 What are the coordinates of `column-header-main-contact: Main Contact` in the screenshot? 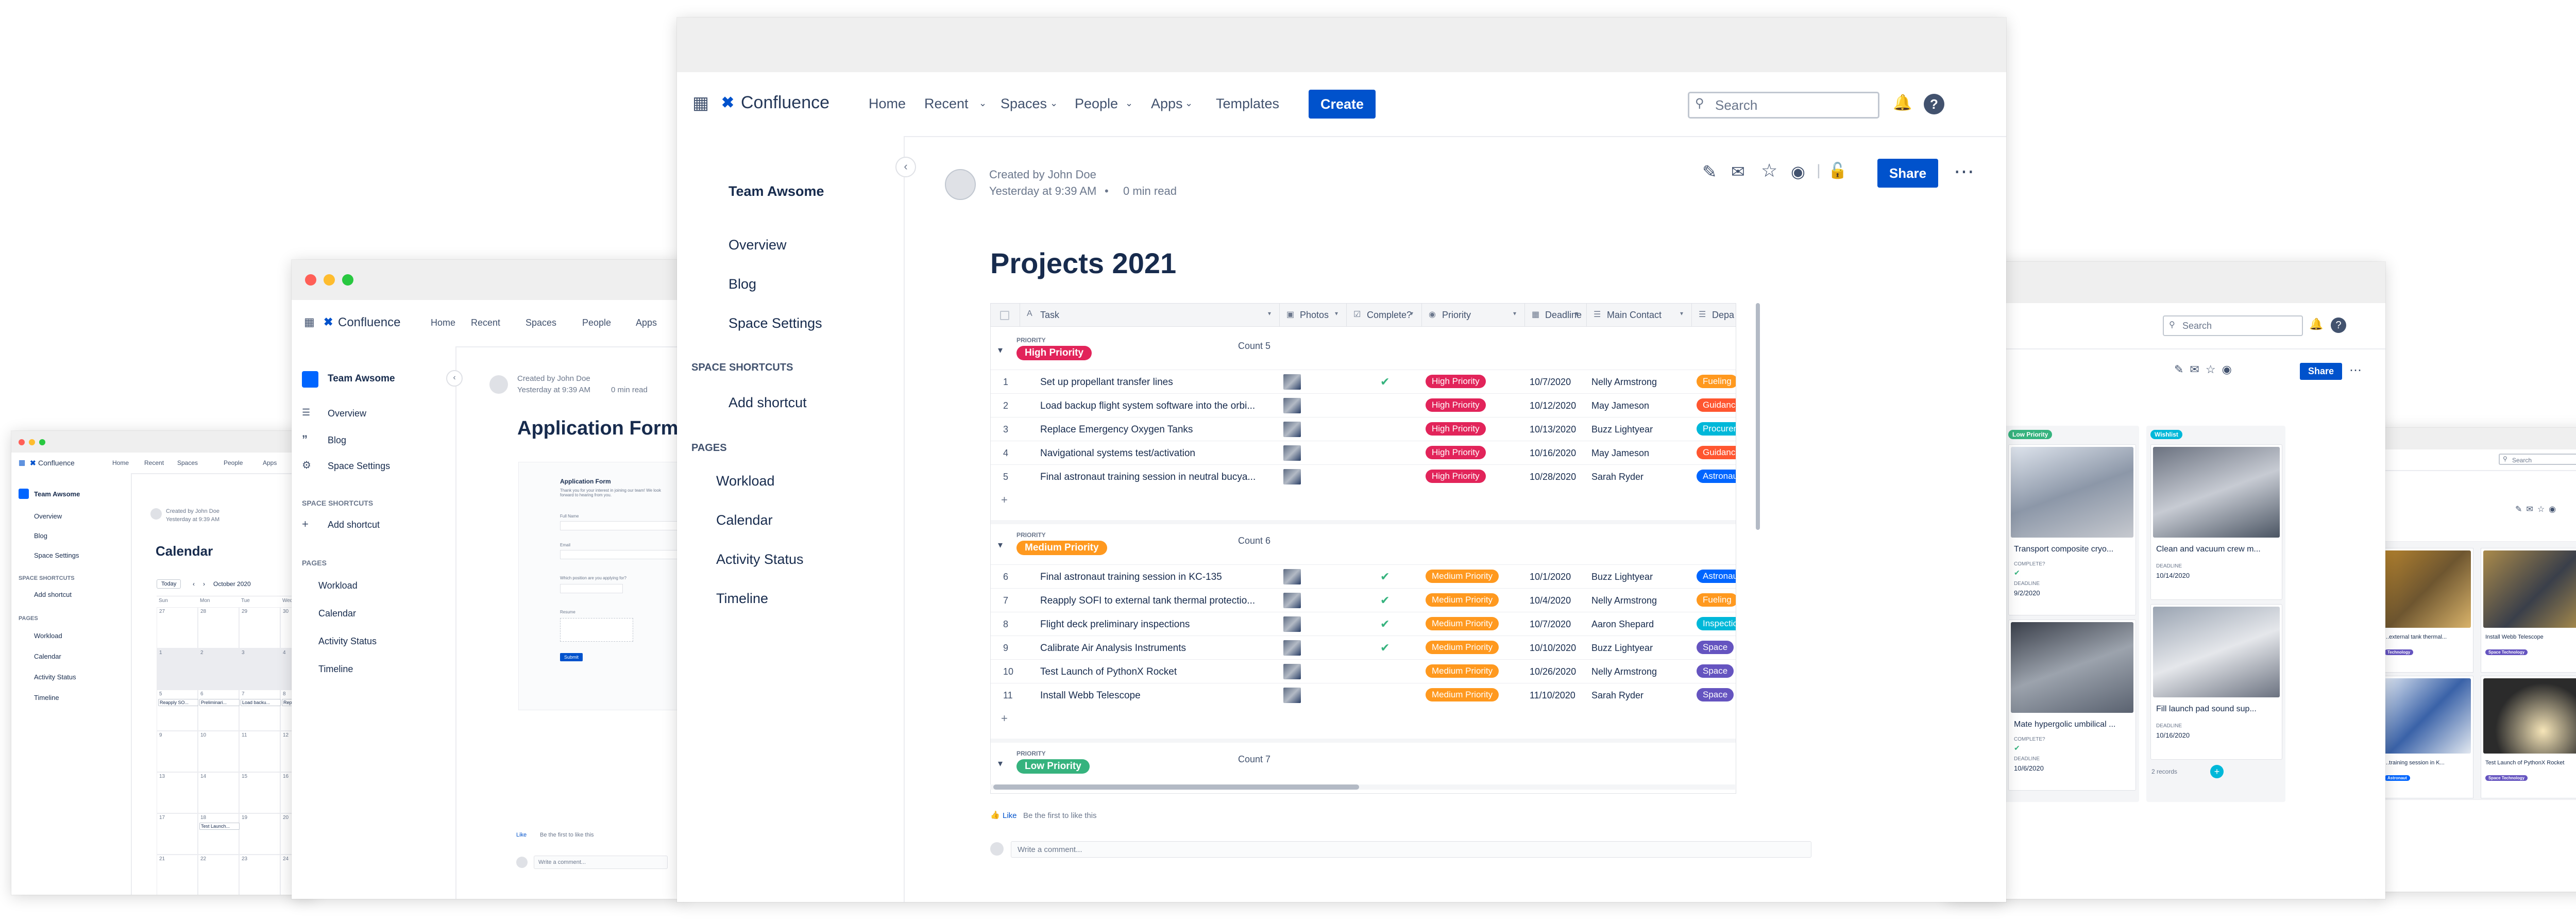 It's located at (1634, 315).